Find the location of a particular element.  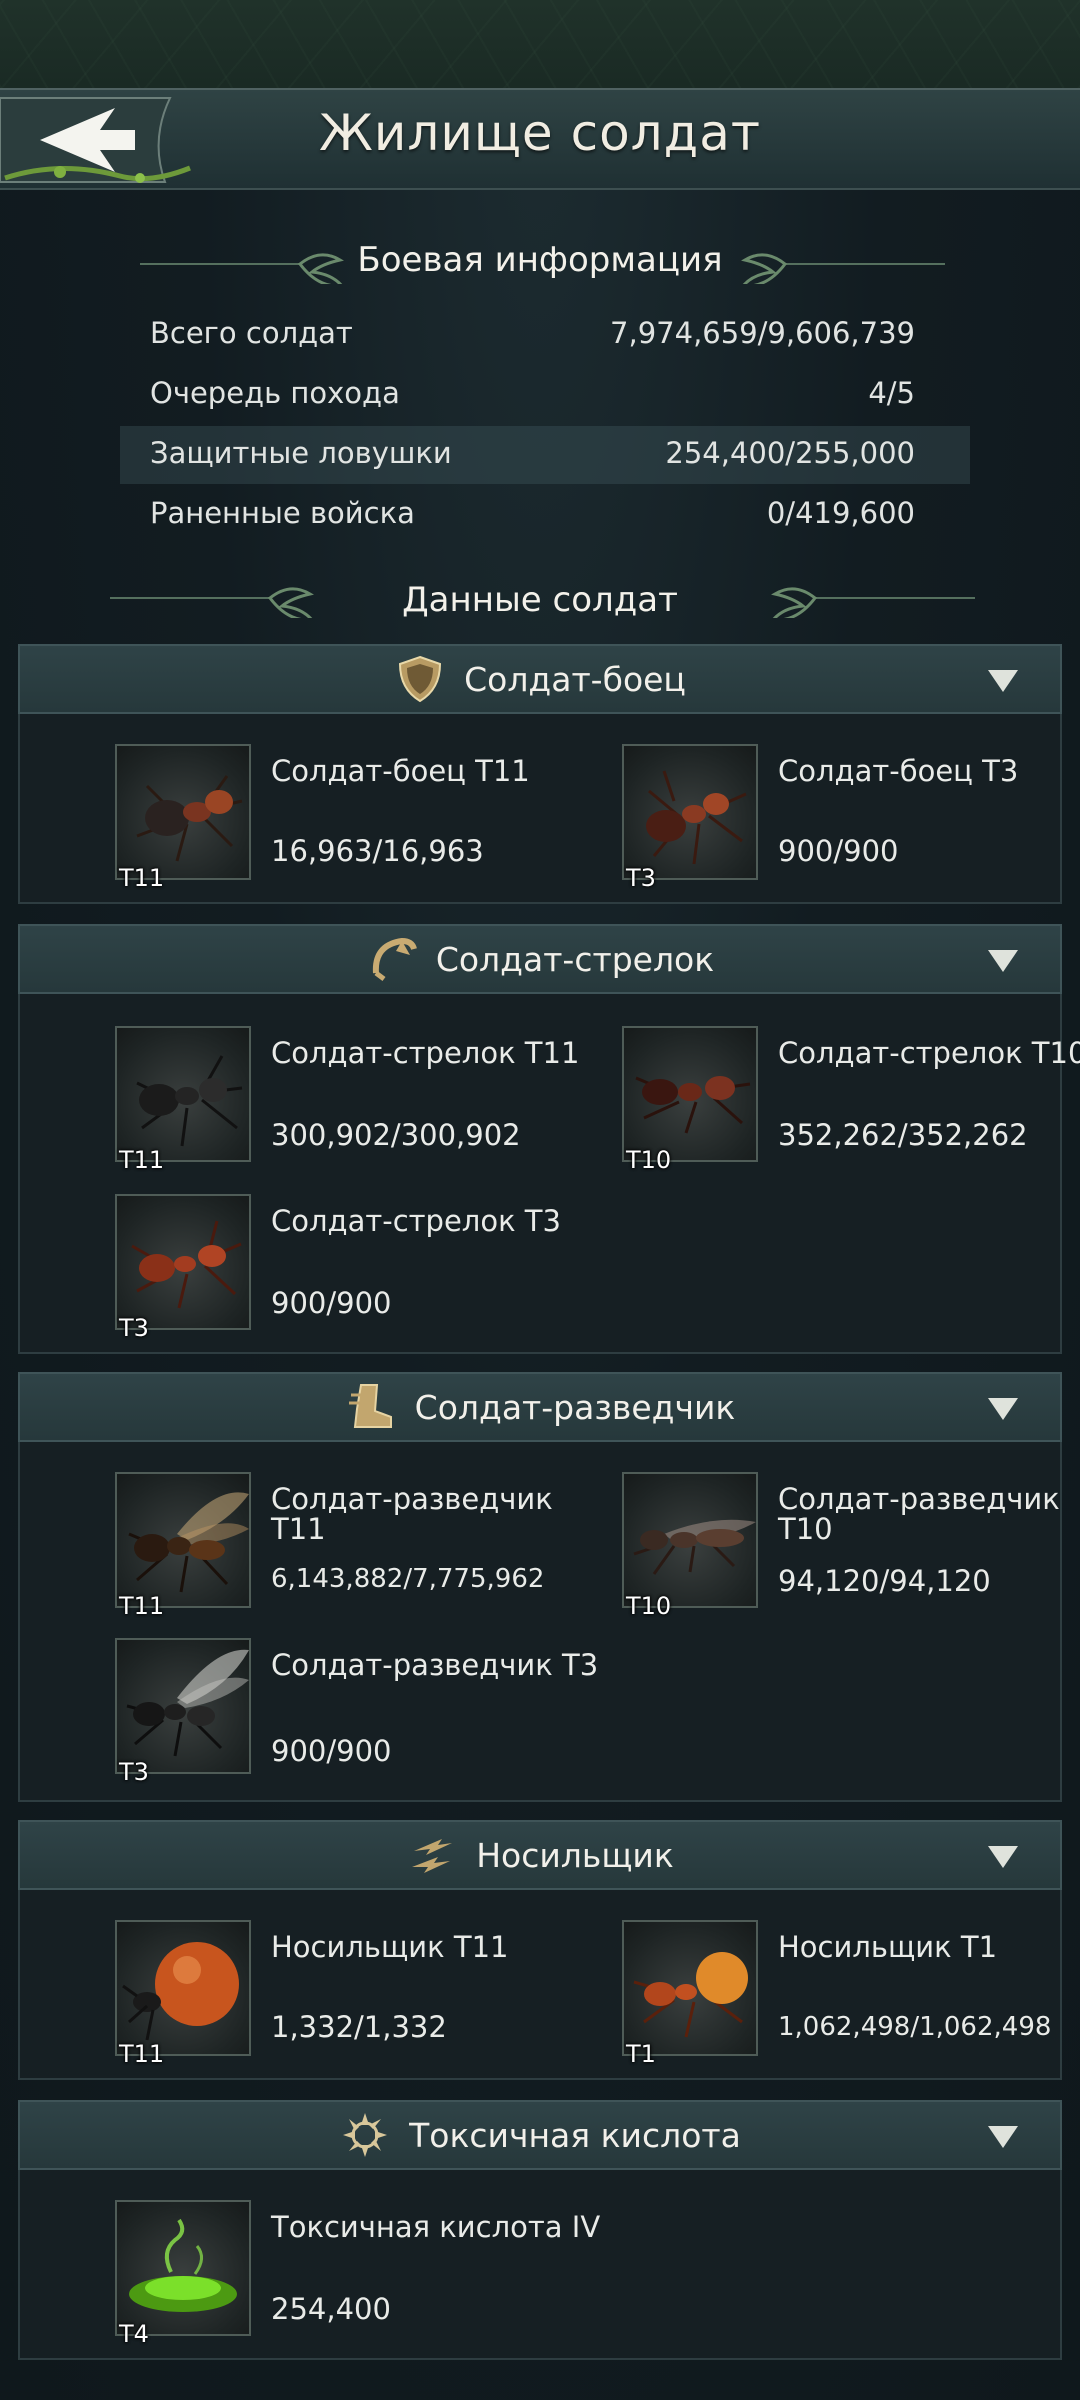

page-title: Жилище солдат is located at coordinates (540, 133).